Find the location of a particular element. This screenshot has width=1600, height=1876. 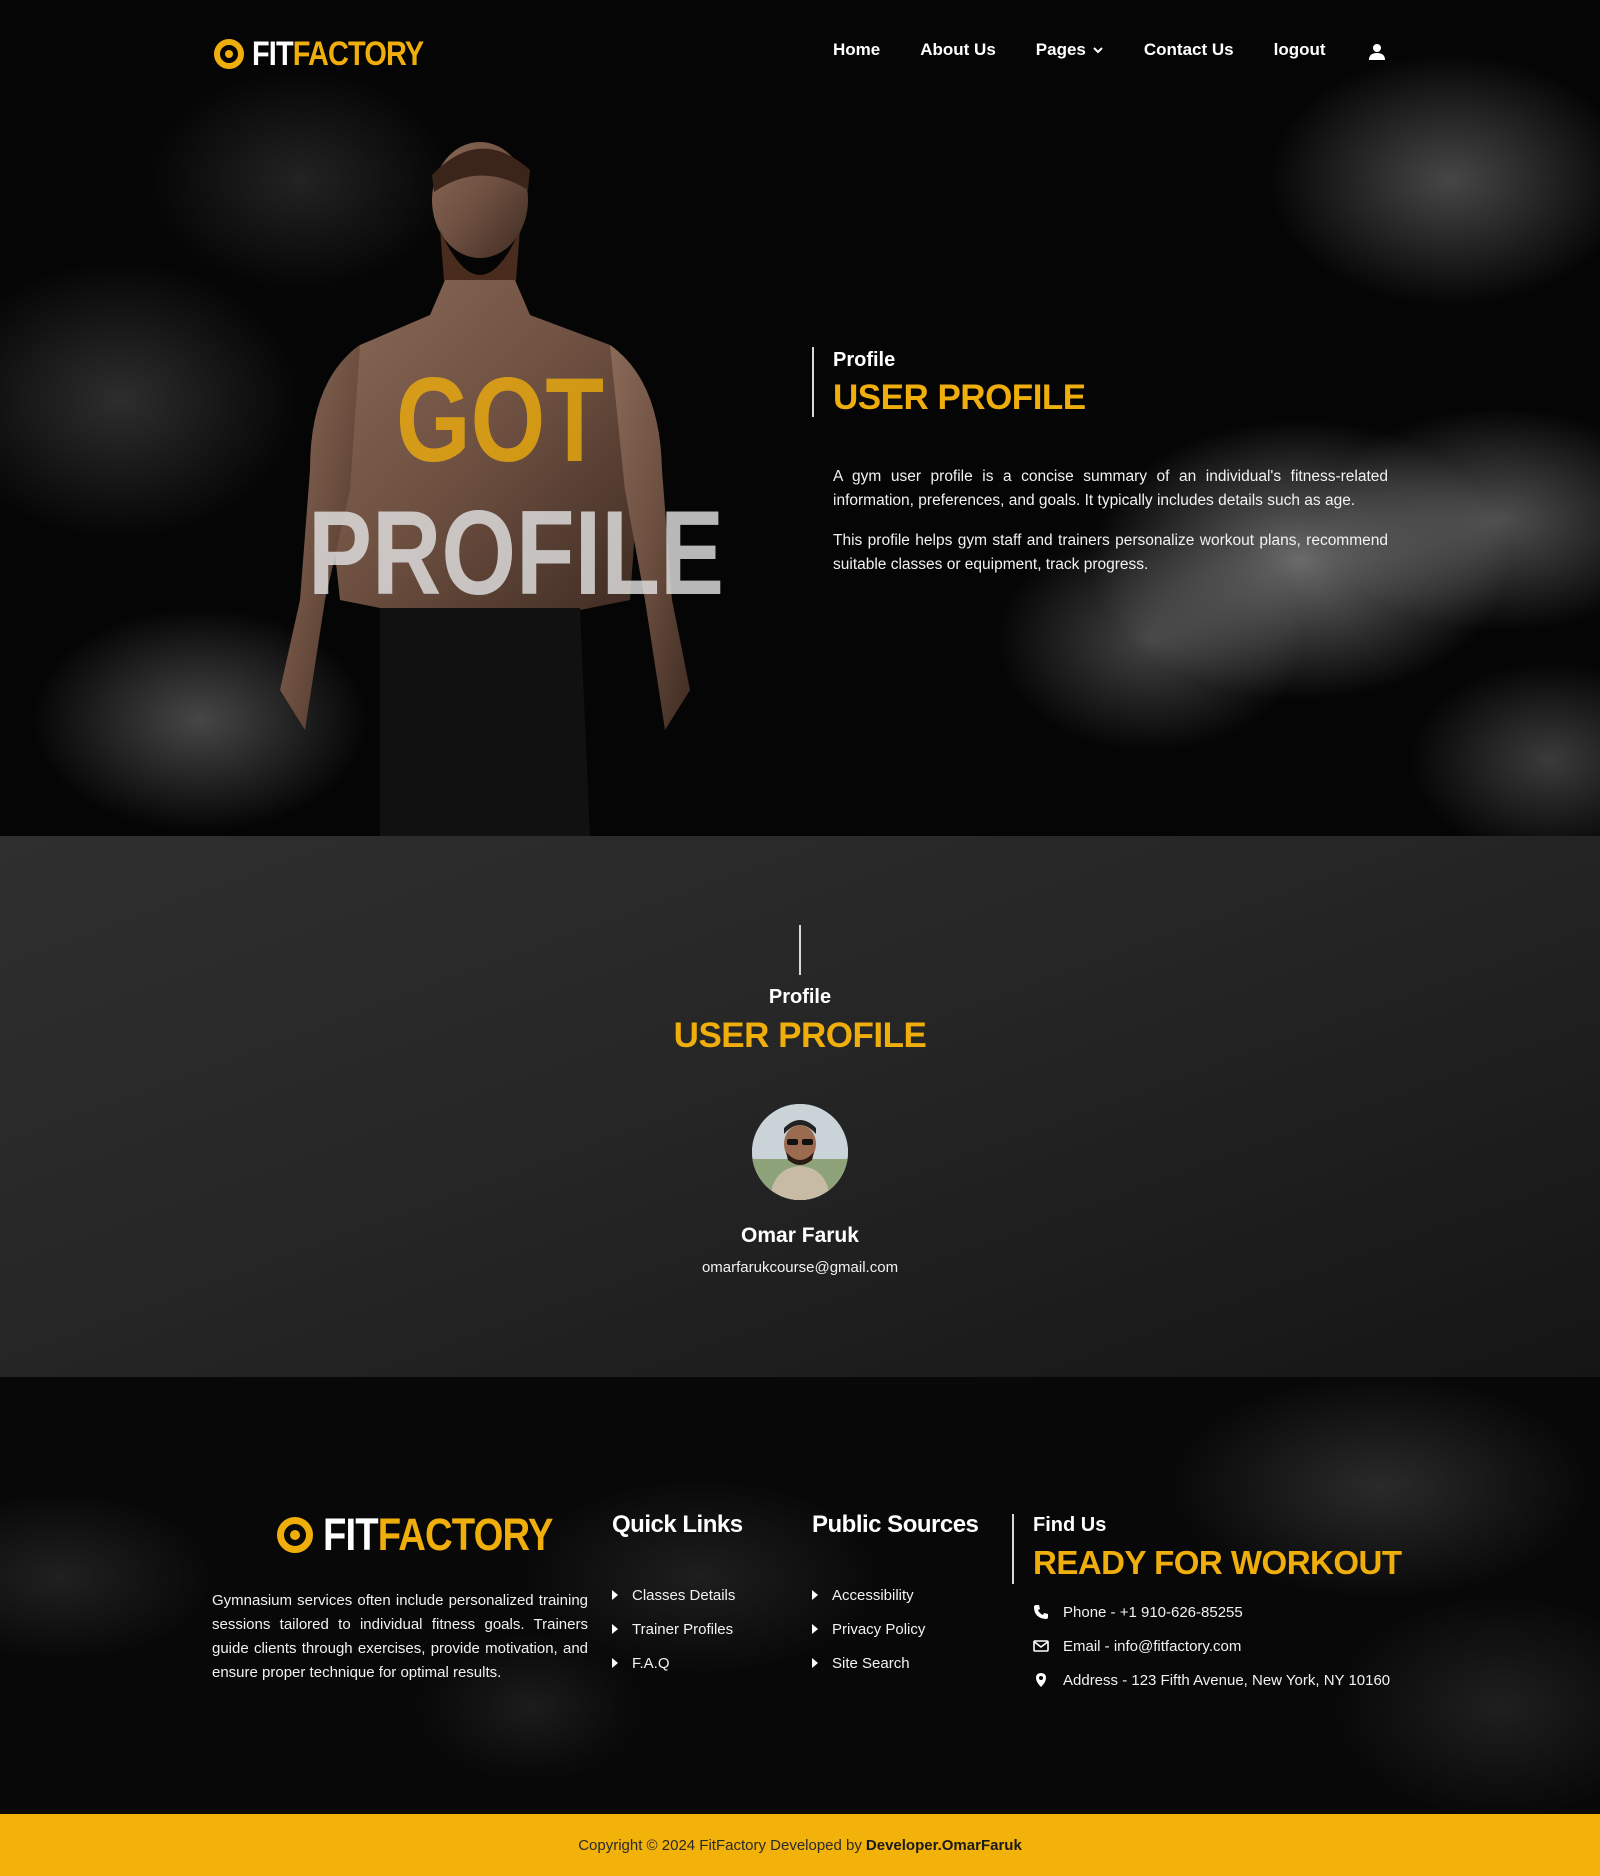

find-us-kicker: Find Us is located at coordinates (1070, 1525).